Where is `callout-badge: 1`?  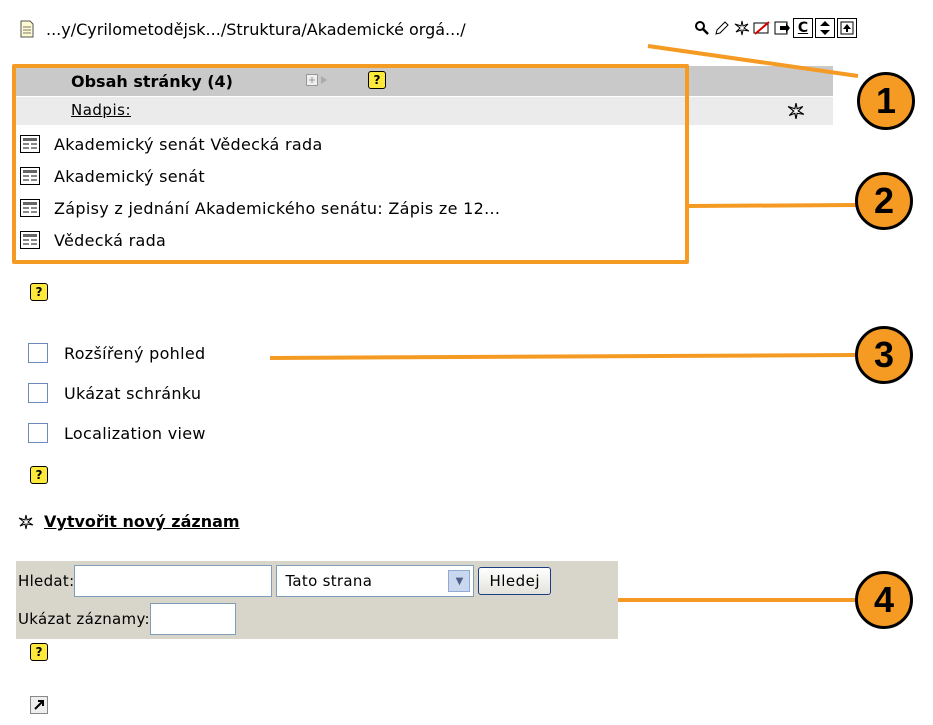 callout-badge: 1 is located at coordinates (886, 101).